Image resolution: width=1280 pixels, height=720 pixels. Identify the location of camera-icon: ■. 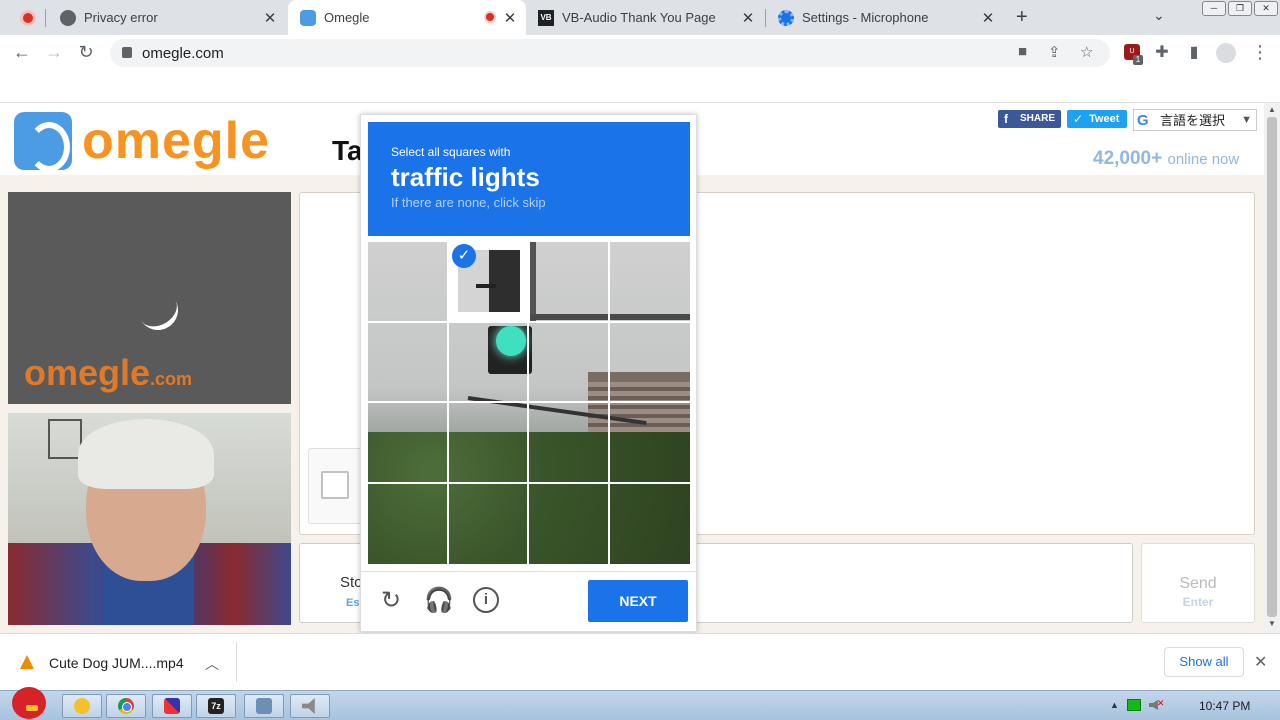
(1022, 51).